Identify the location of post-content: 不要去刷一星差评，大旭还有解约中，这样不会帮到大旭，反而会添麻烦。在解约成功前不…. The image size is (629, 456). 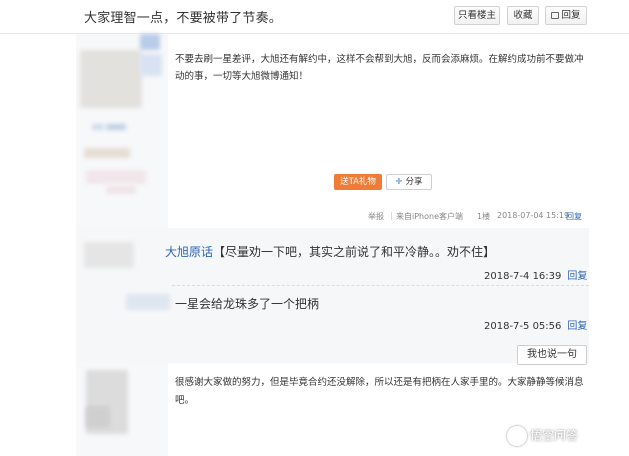
(379, 68).